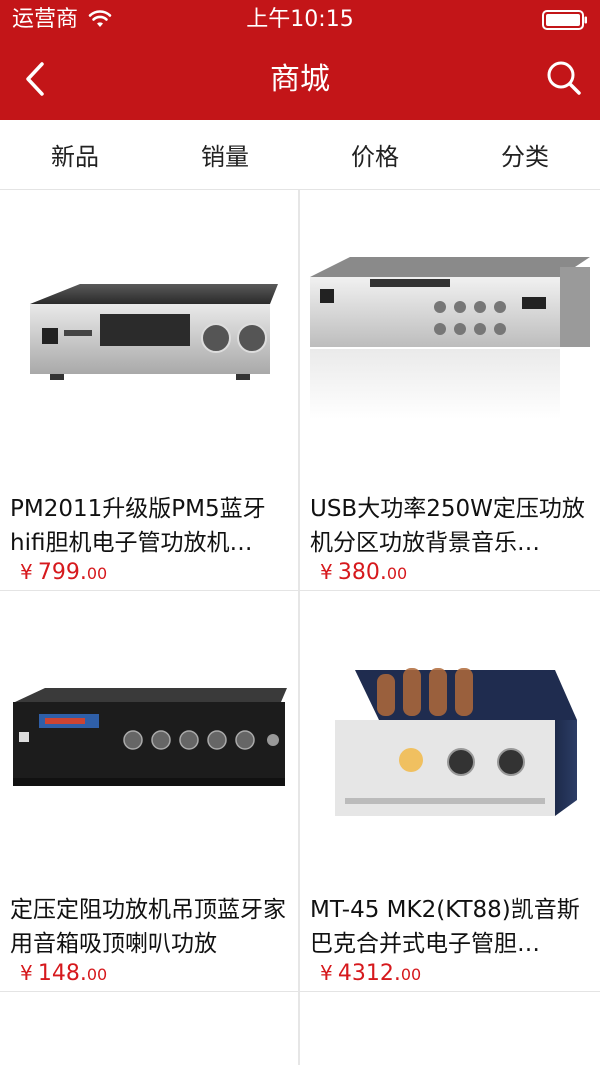 Image resolution: width=600 pixels, height=1065 pixels. I want to click on tab-sales: 销量, so click(225, 154).